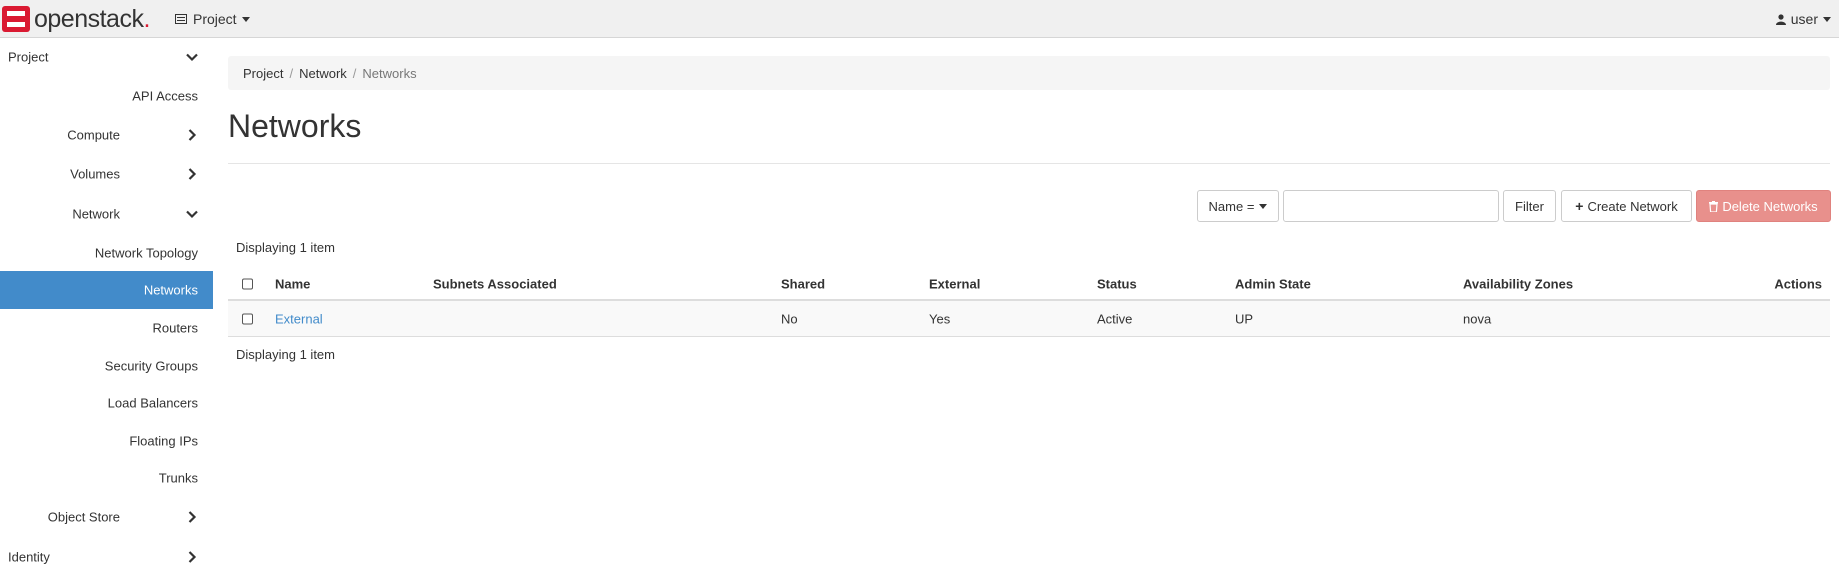 This screenshot has height=577, width=1839. What do you see at coordinates (151, 366) in the screenshot?
I see `sidebar-item-label: Security Groups` at bounding box center [151, 366].